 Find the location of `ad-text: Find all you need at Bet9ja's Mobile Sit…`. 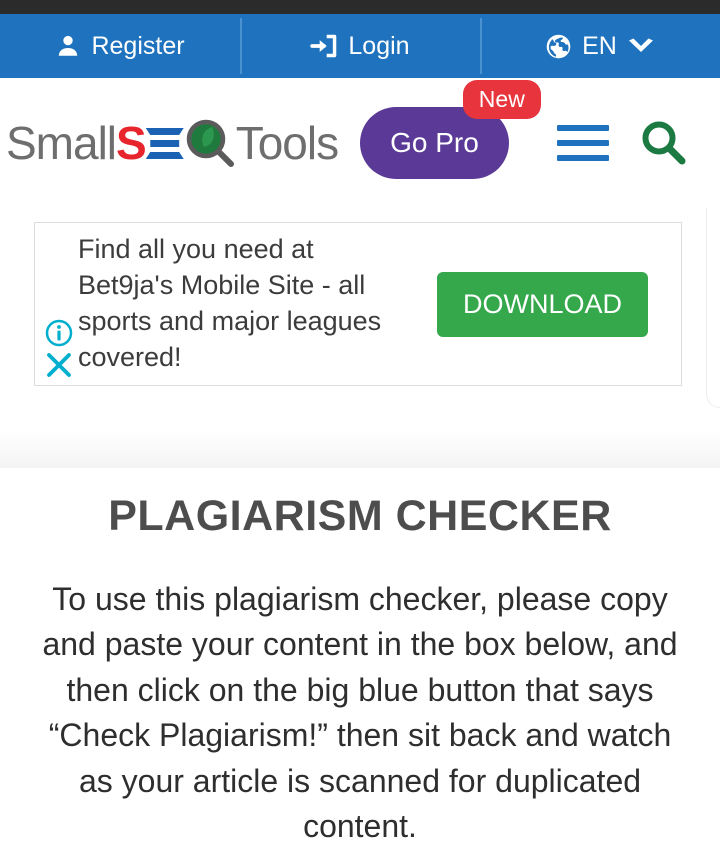

ad-text: Find all you need at Bet9ja's Mobile Sit… is located at coordinates (230, 303).